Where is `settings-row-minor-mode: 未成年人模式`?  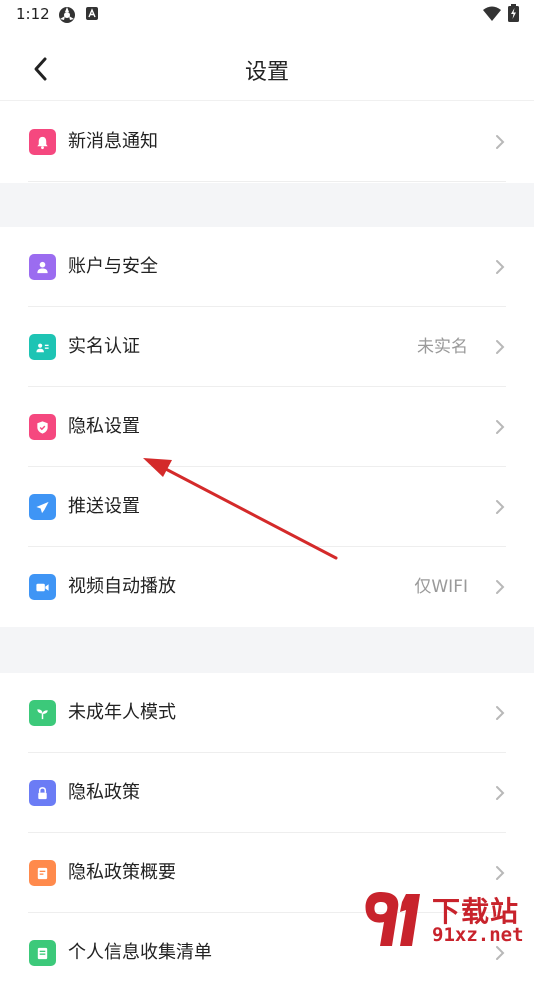
settings-row-minor-mode: 未成年人模式 is located at coordinates (267, 713).